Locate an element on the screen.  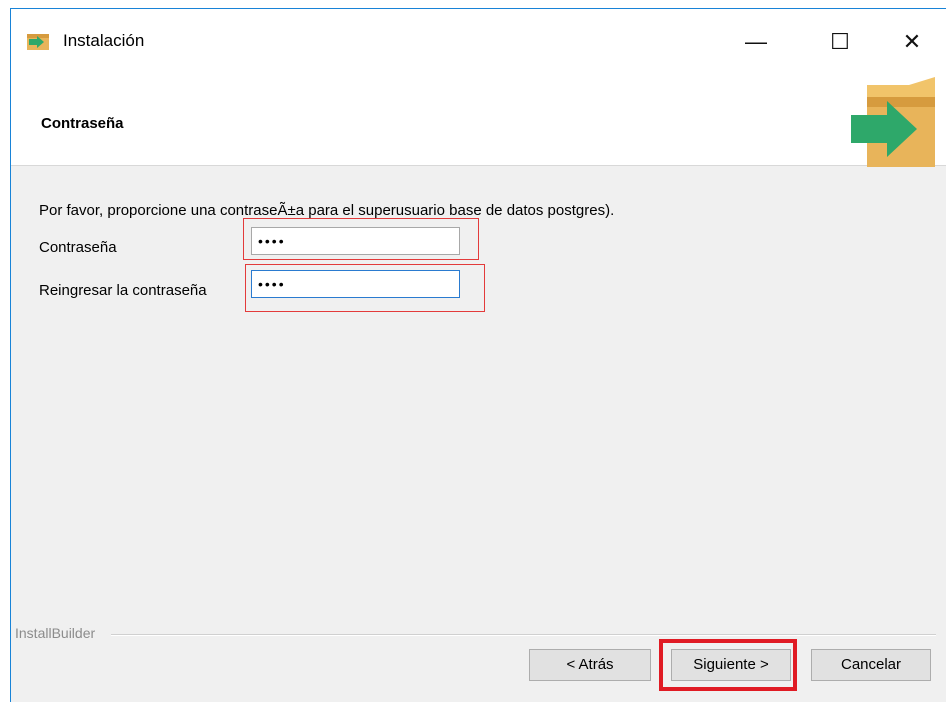
installer-app-icon is located at coordinates (38, 42).